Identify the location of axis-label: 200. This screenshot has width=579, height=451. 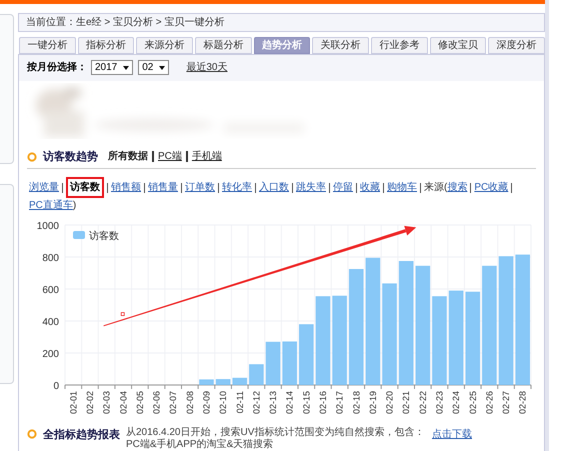
(50, 354).